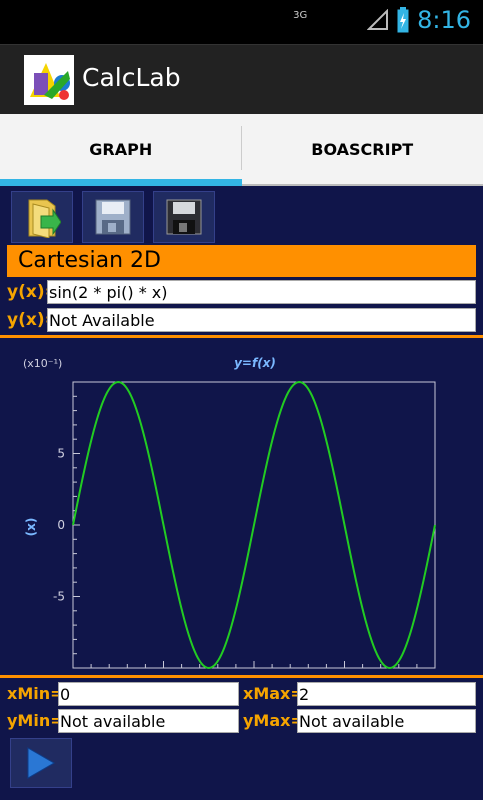  I want to click on xmin-label: xMin=, so click(35, 693).